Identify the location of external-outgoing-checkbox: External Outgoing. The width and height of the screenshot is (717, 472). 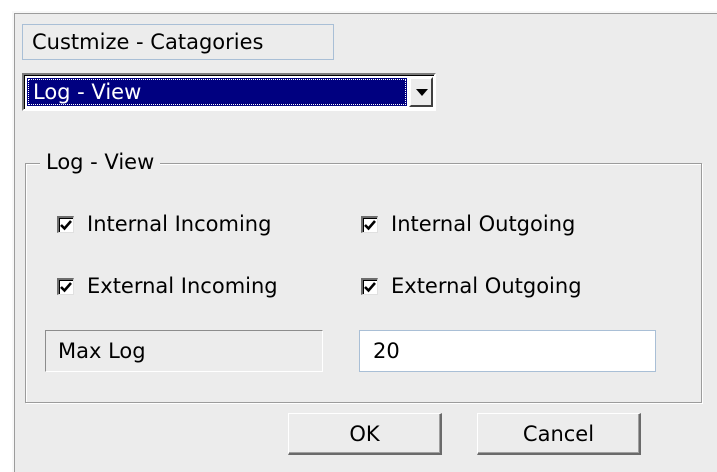
(471, 286).